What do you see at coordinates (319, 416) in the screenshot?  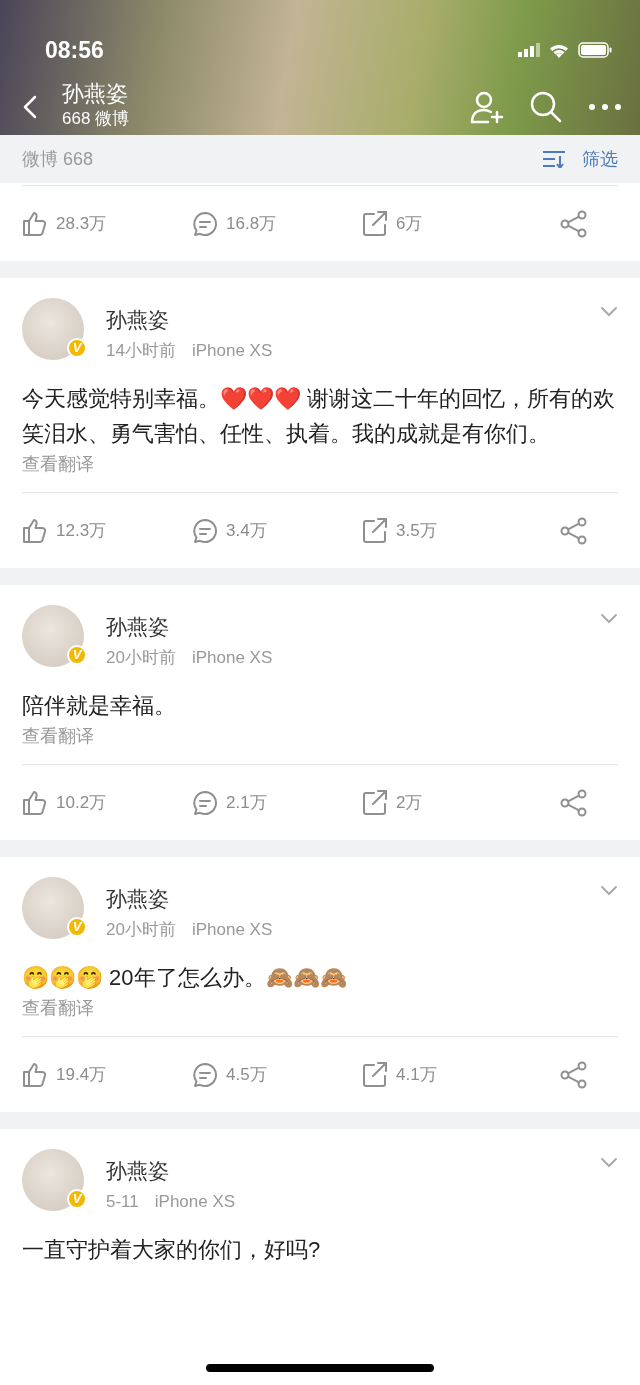 I see `post-text: 今天感觉特别幸福。❤❤❤ 谢谢这二十年的回忆，所有的欢笑泪水、勇气害怕、任性、执着。我的成就是有你们。` at bounding box center [319, 416].